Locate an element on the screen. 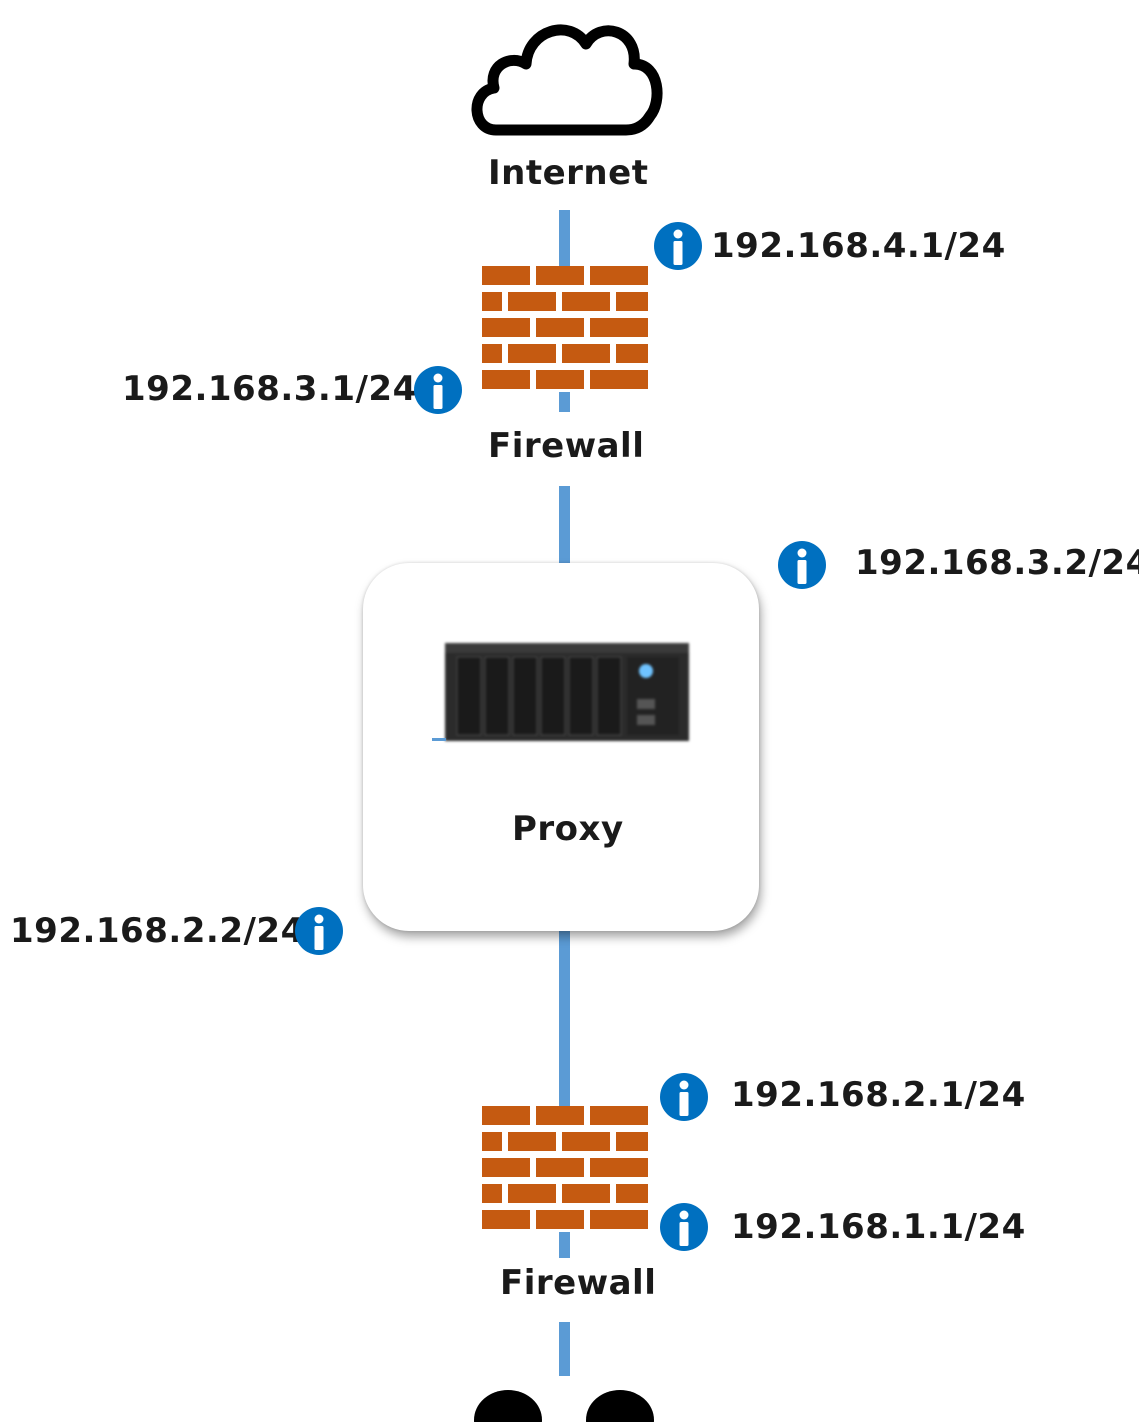 The height and width of the screenshot is (1422, 1139). cloud-icon is located at coordinates (567, 80).